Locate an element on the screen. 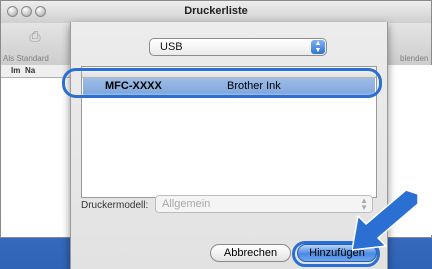  cancel-button: Abbrechen is located at coordinates (250, 253).